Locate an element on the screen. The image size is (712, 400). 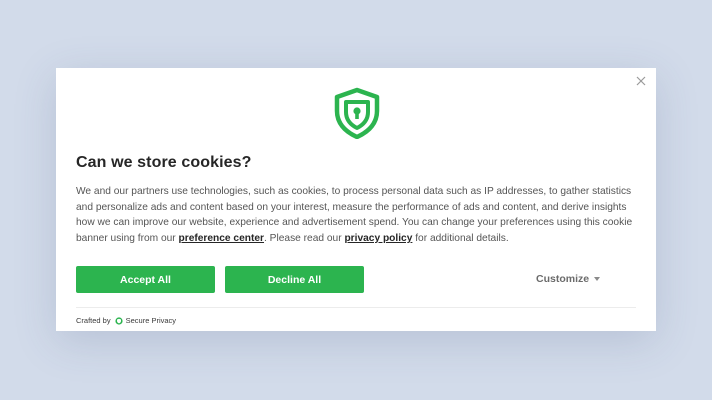
decline-all-button: Decline All is located at coordinates (294, 279).